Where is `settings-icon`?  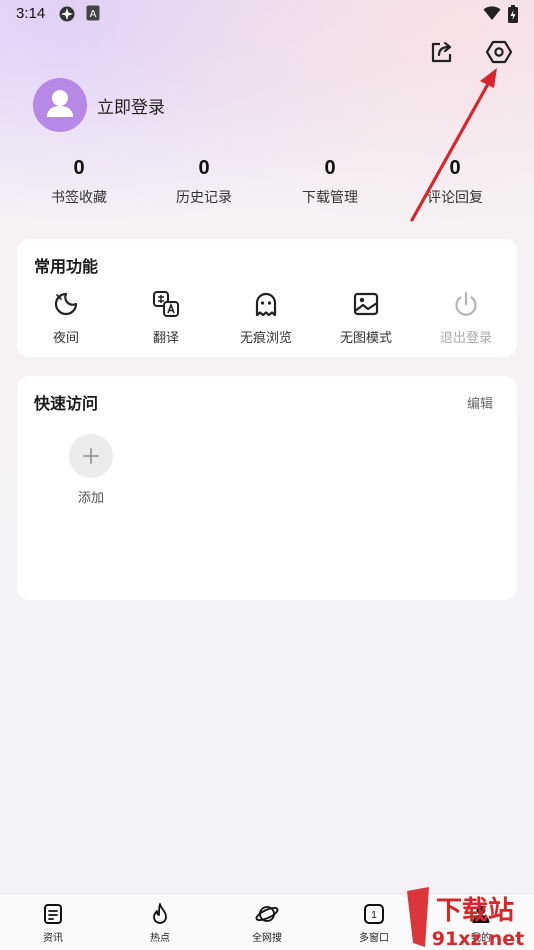 settings-icon is located at coordinates (499, 52).